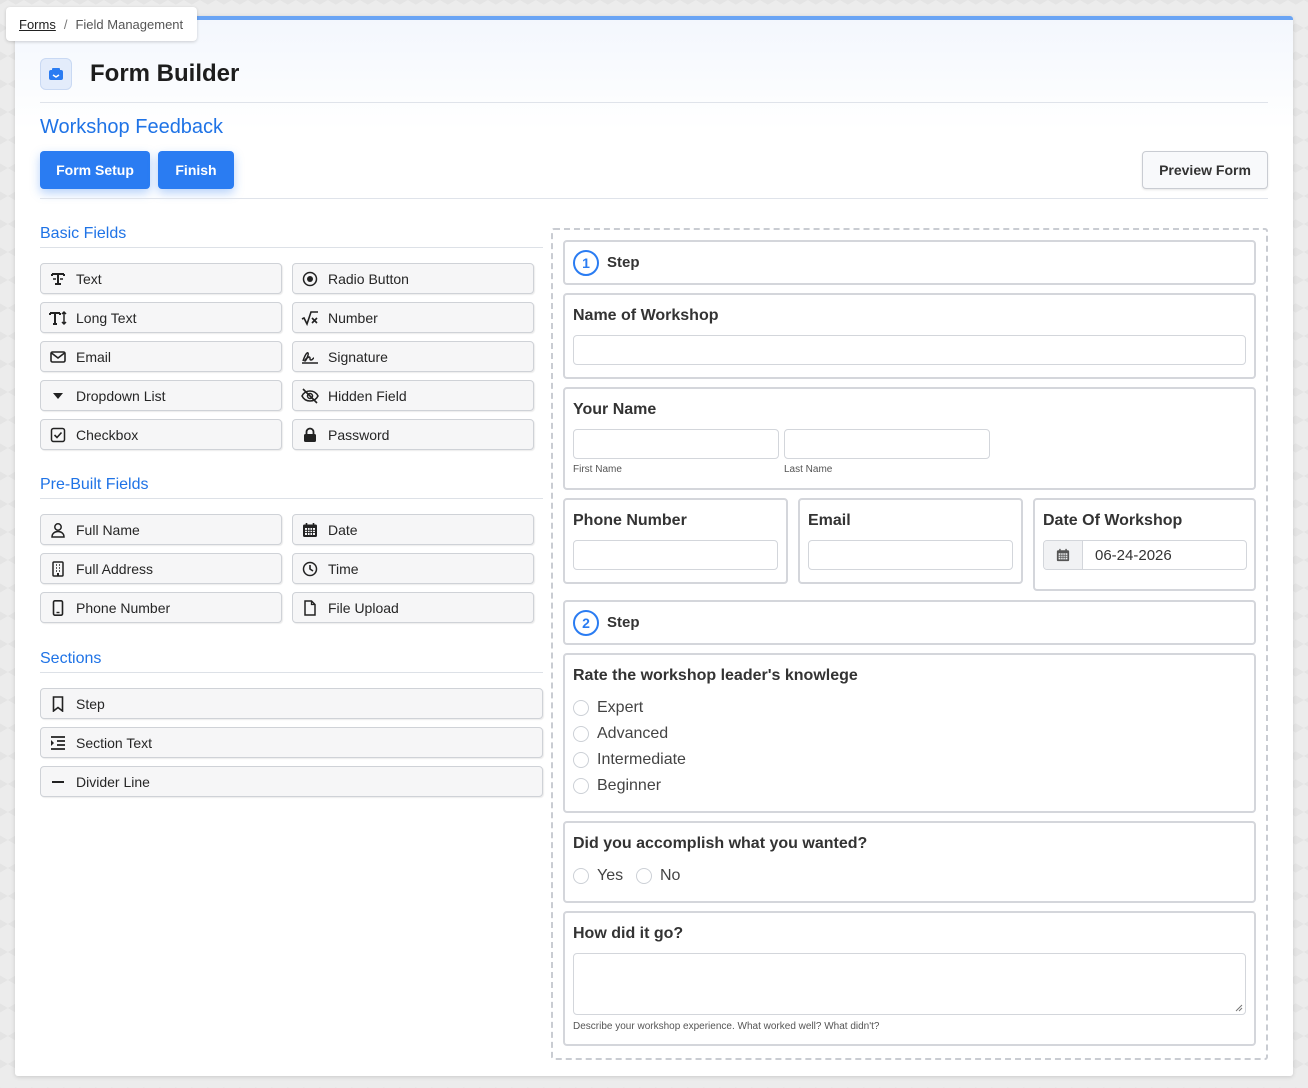 Image resolution: width=1308 pixels, height=1088 pixels. I want to click on date-input: 06-24-2026, so click(1164, 555).